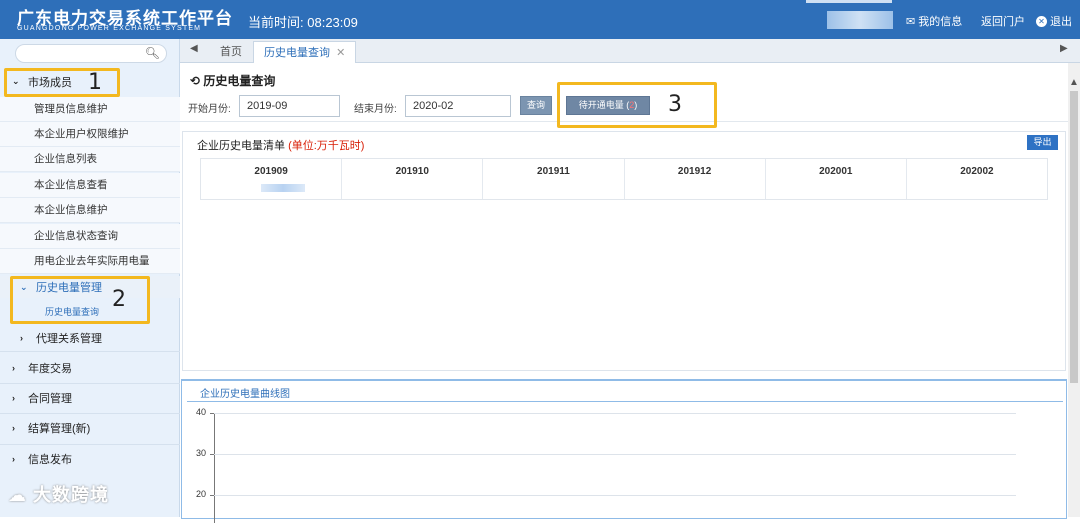 This screenshot has width=1080, height=523. I want to click on mail-icon: ✉, so click(911, 21).